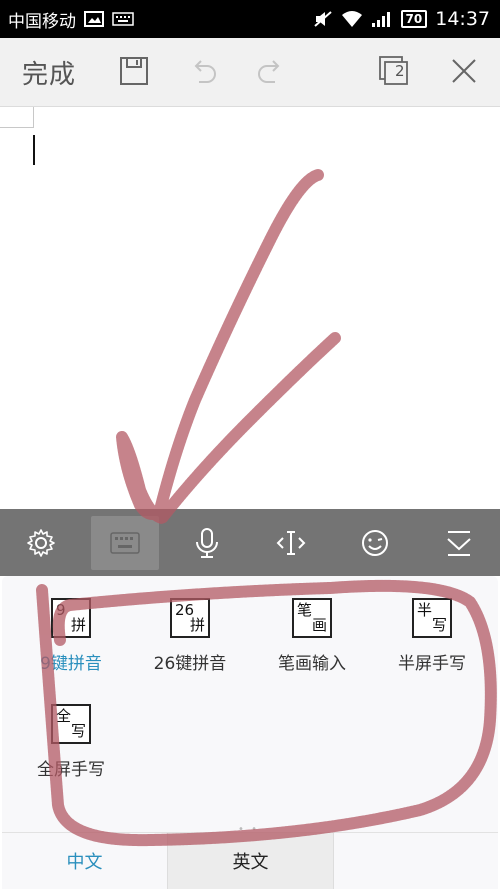  I want to click on cursor-move-icon, so click(291, 542).